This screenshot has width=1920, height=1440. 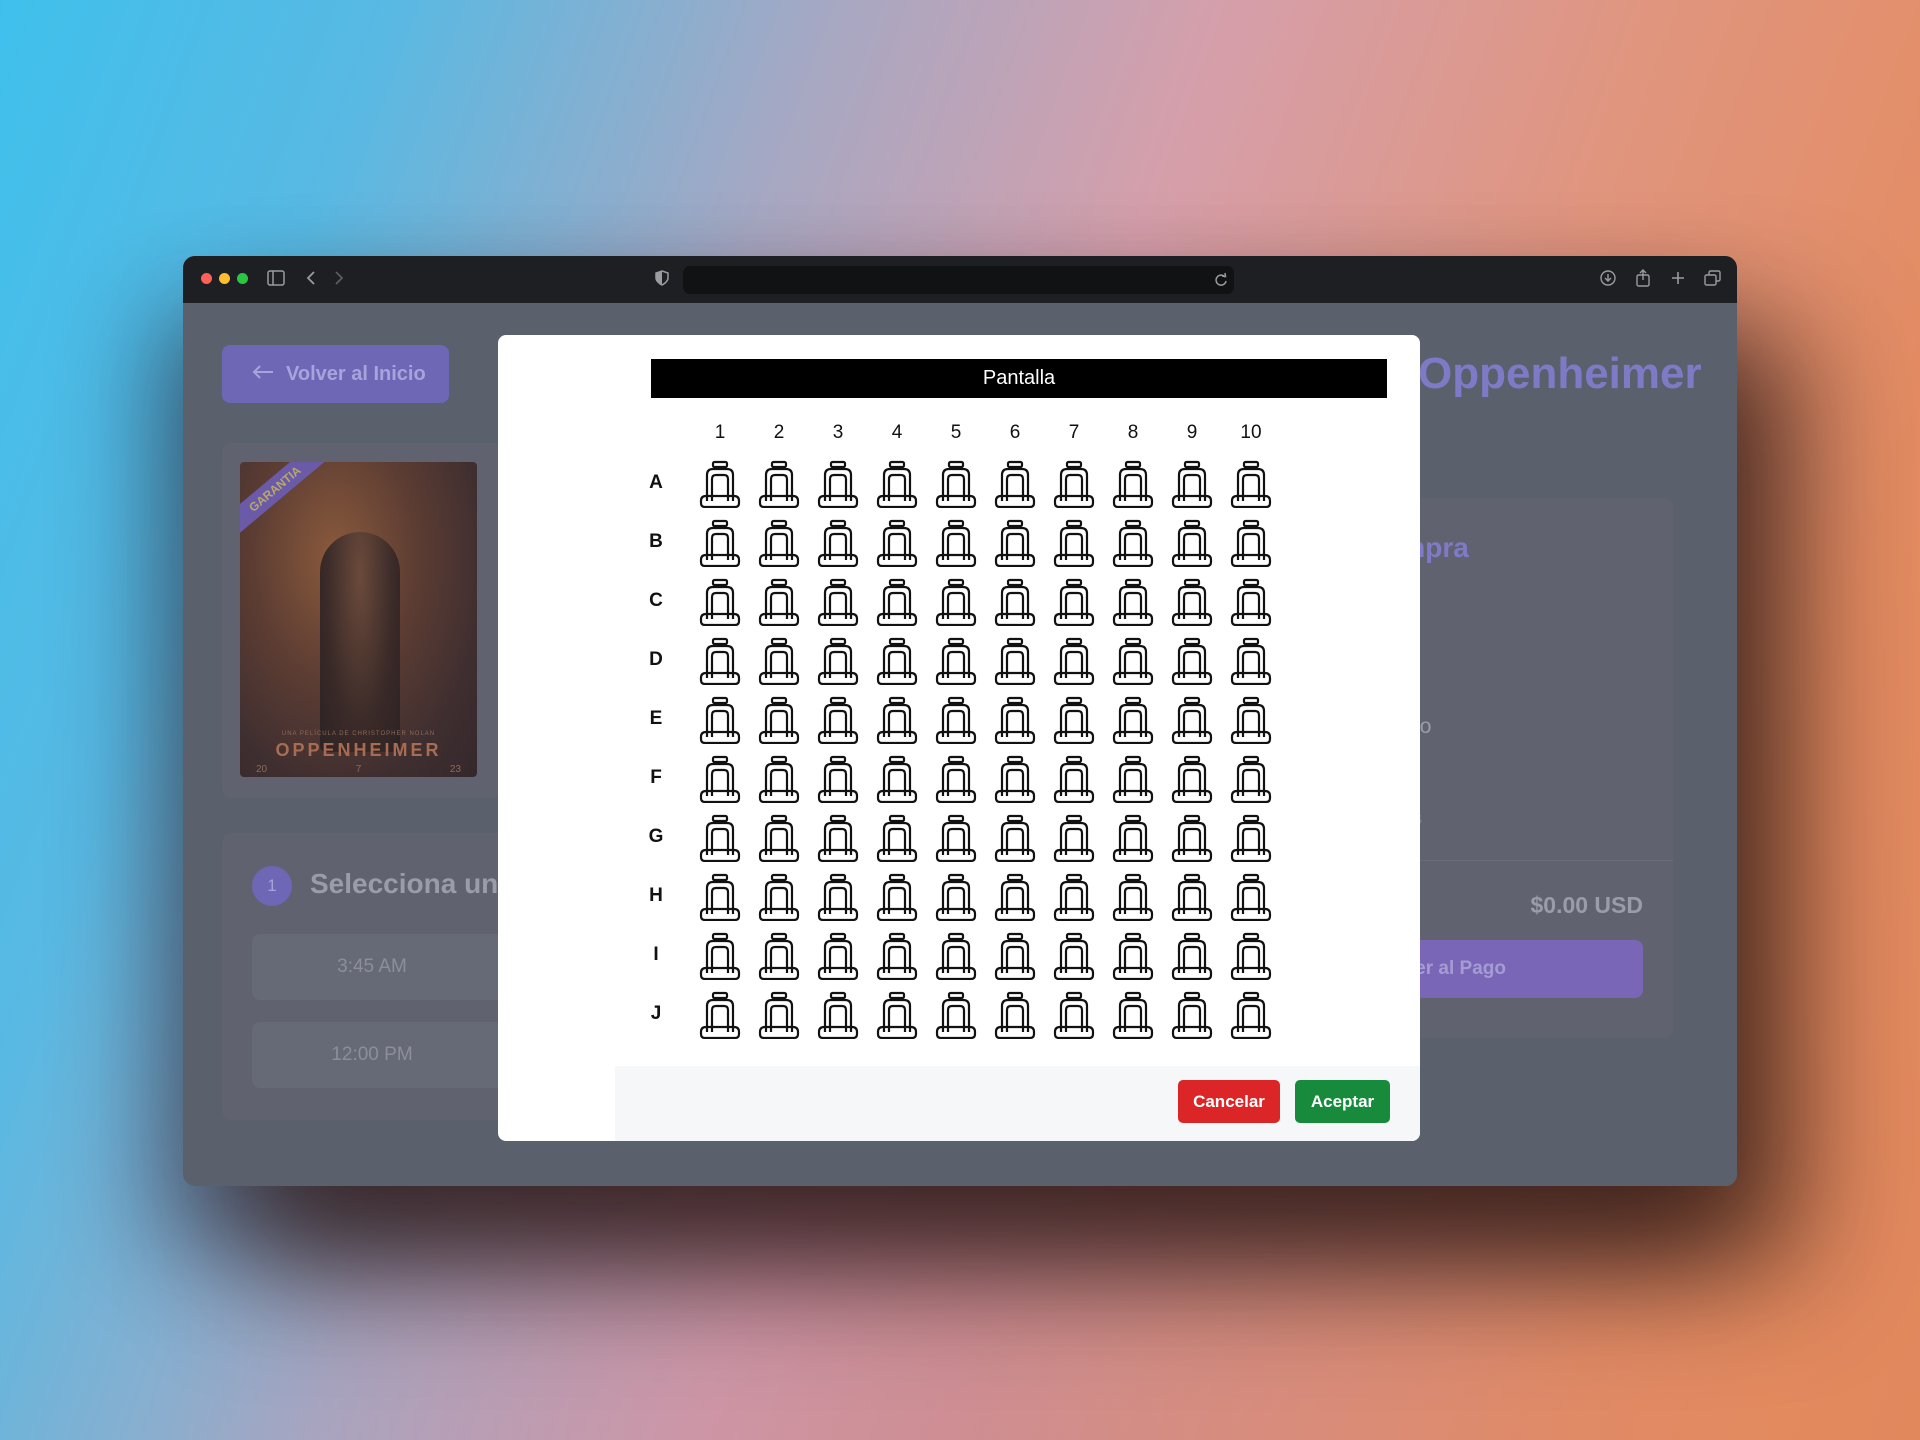 I want to click on downloads-icon, so click(x=1608, y=279).